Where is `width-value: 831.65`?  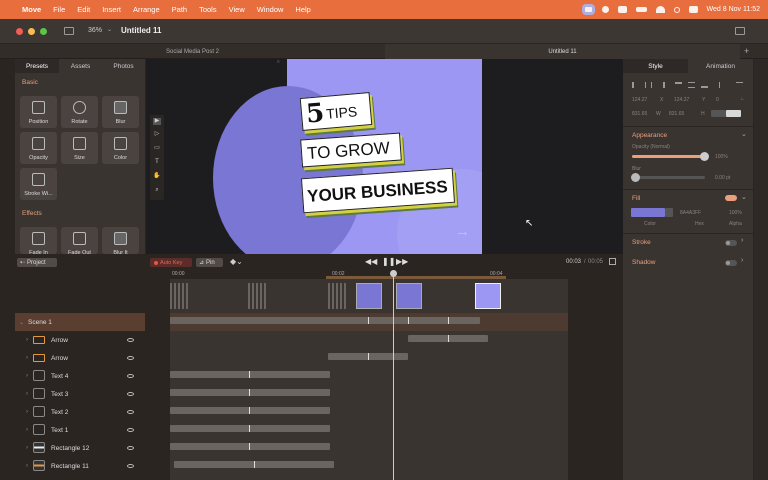
width-value: 831.65 is located at coordinates (639, 114).